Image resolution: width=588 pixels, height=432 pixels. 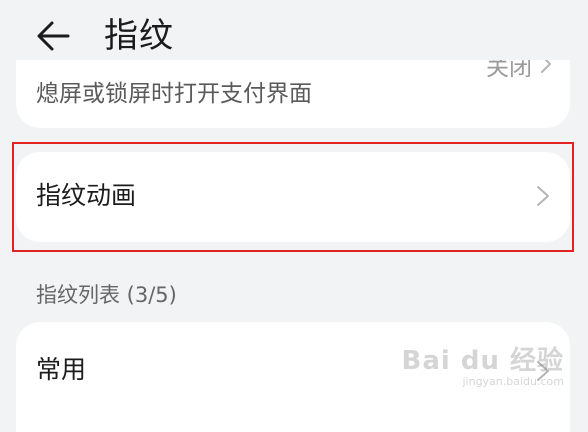 I want to click on watermark-text: Bai du 经验, so click(x=482, y=361).